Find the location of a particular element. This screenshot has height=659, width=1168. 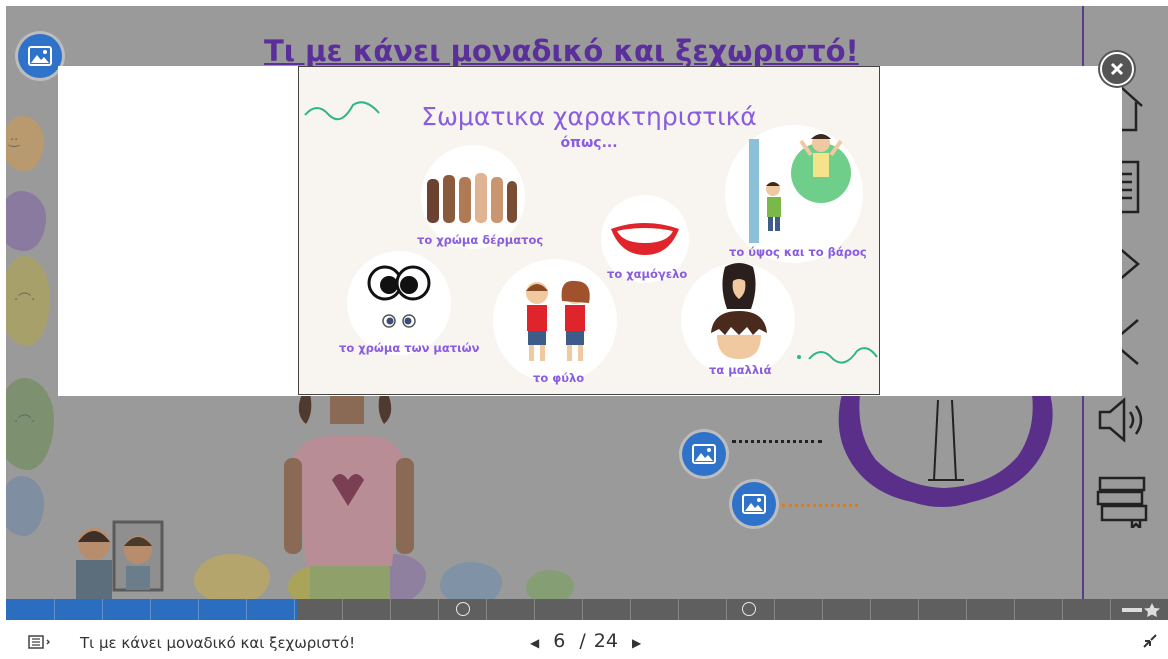

label-skin-colour: το χρώμα δέρματος is located at coordinates (480, 240).